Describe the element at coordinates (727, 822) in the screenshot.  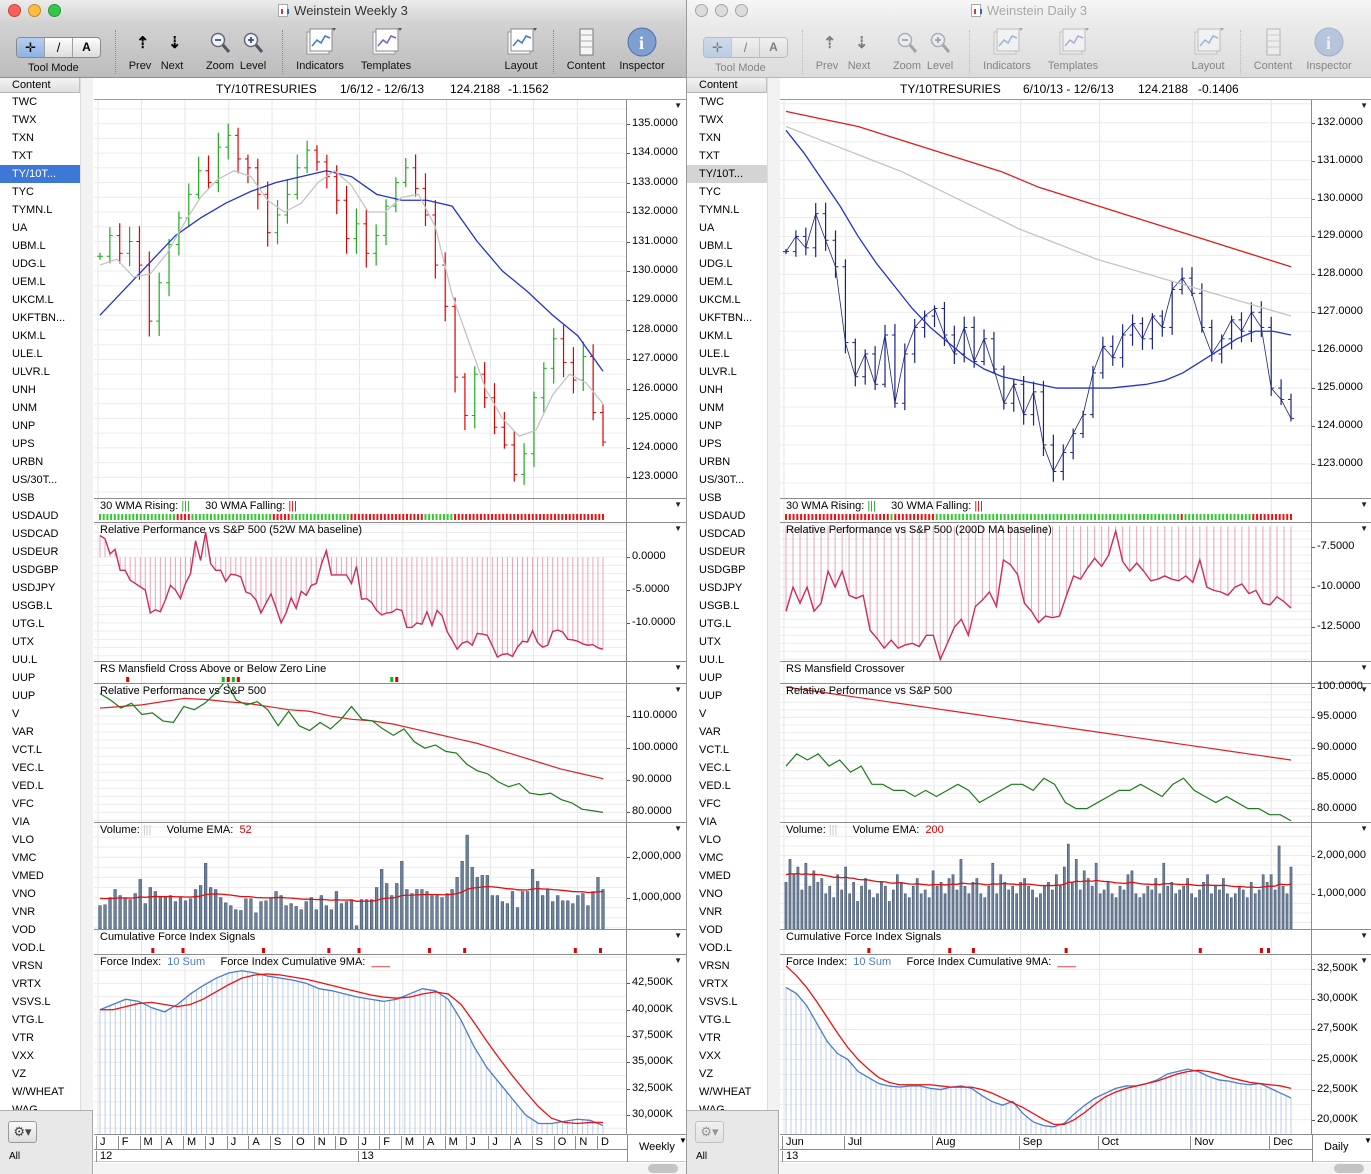
I see `sidebar-item: VIA` at that location.